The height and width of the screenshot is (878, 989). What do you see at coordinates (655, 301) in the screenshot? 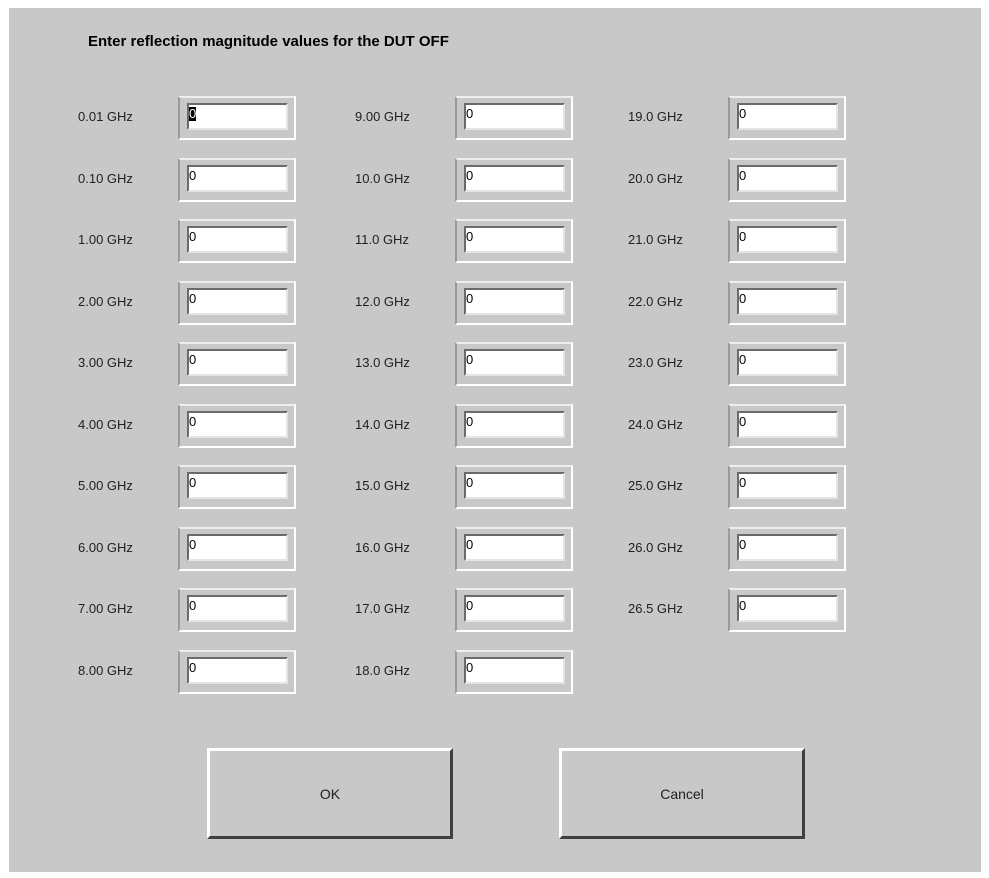
I see `frequency-label-22-0-ghz: 22.0 GHz` at bounding box center [655, 301].